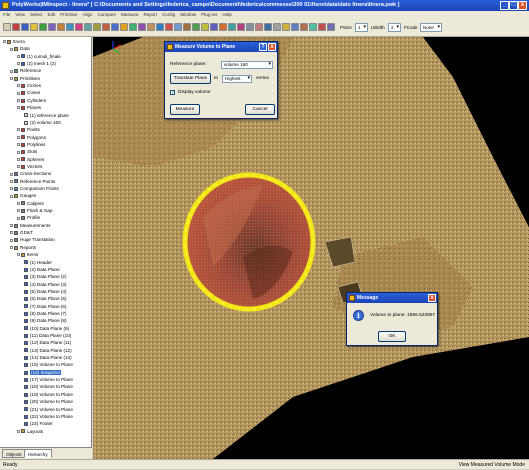 Image resolution: width=529 pixels, height=470 pixels. I want to click on menu-item-report: Report, so click(151, 14).